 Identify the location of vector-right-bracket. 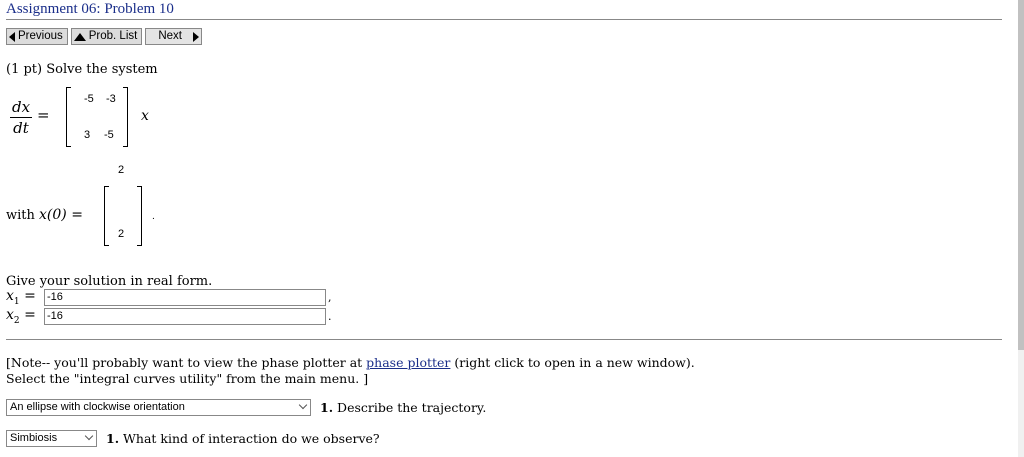
(139, 216).